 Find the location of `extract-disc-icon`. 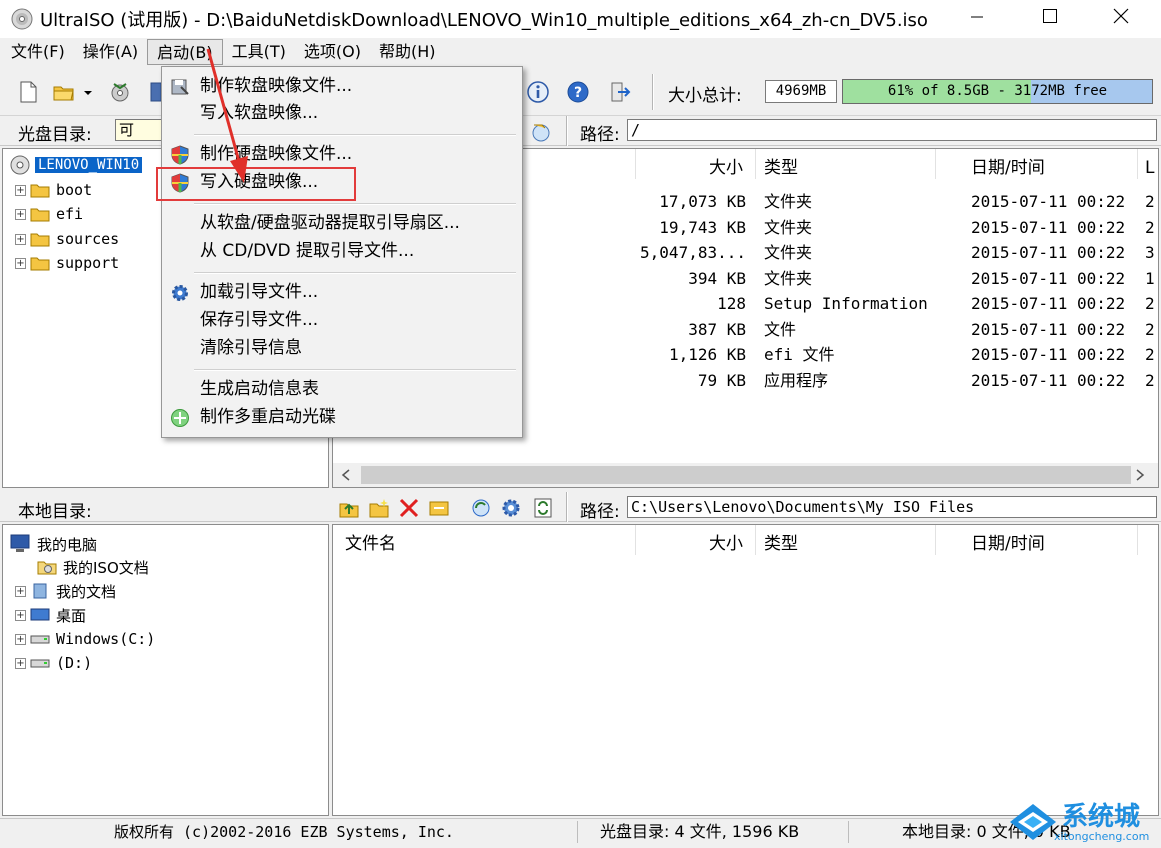

extract-disc-icon is located at coordinates (120, 92).